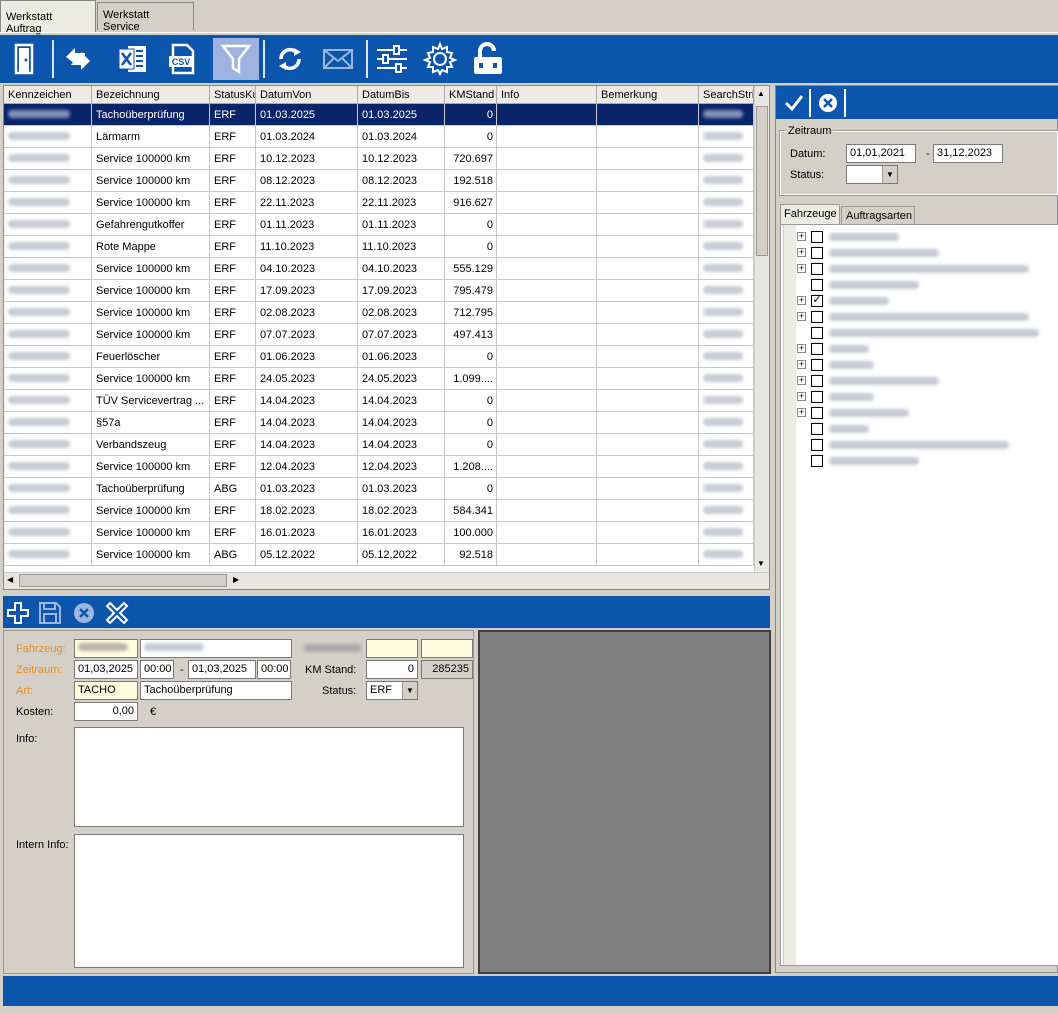 This screenshot has height=1014, width=1058. What do you see at coordinates (379, 489) in the screenshot?
I see `table-row: Tachoüberprüfung ABG 01.03.2023 01.03.2023 0` at bounding box center [379, 489].